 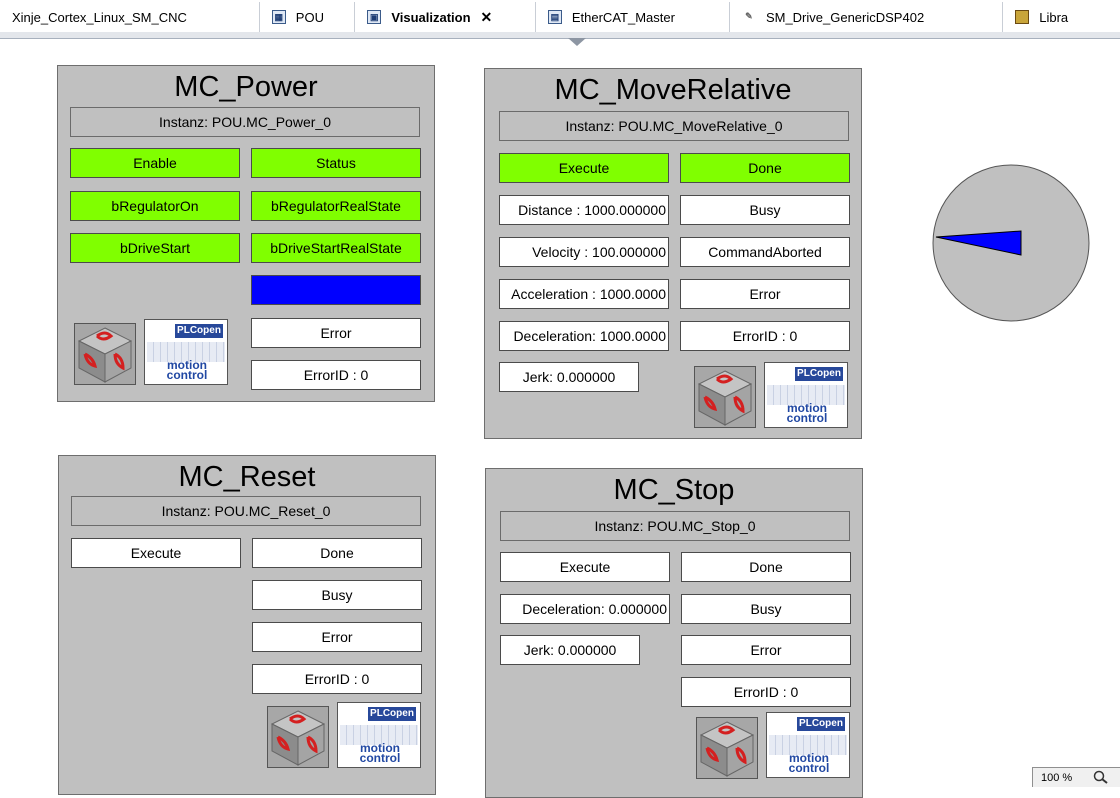 I want to click on tab-pou: ▦ POU, so click(x=307, y=17).